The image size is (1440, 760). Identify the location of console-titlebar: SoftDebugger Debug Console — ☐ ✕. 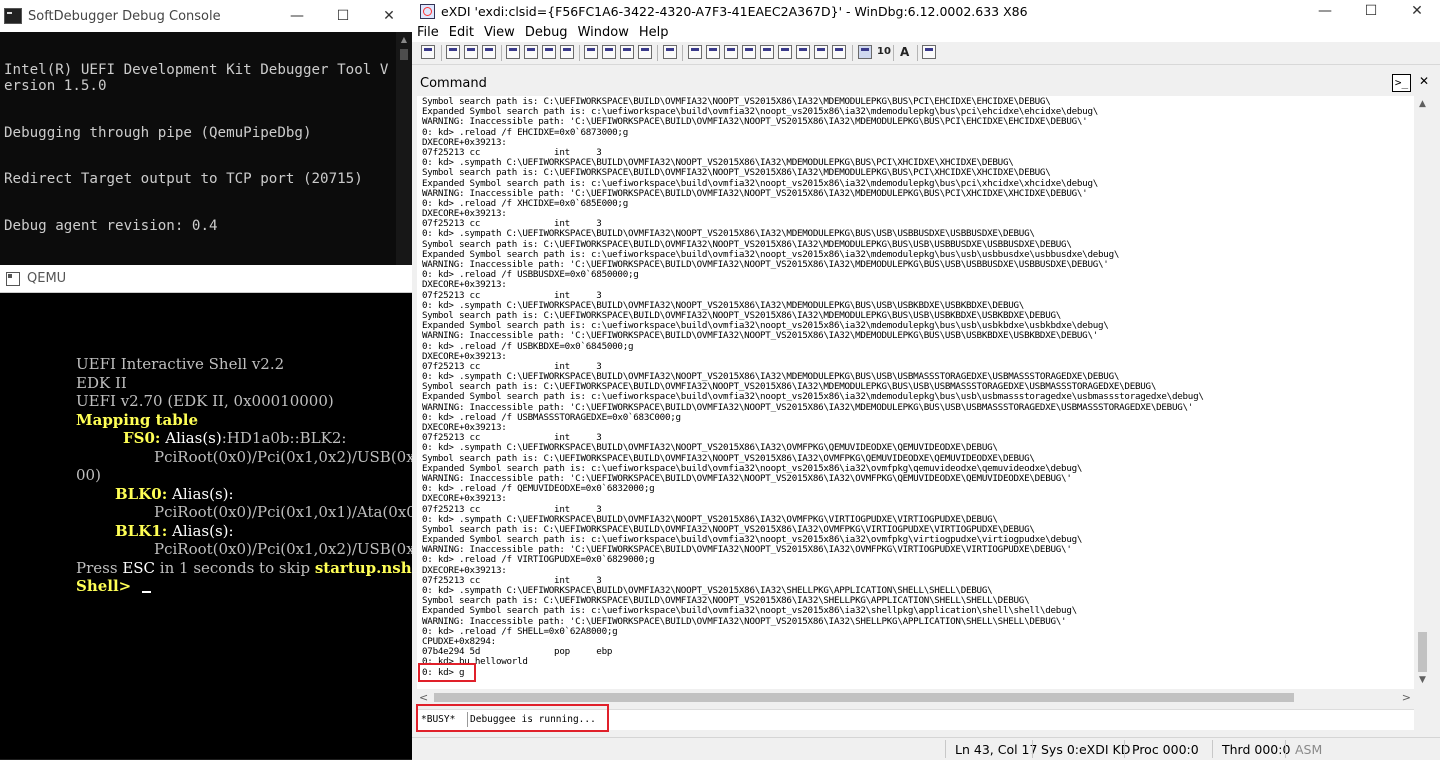
(206, 16).